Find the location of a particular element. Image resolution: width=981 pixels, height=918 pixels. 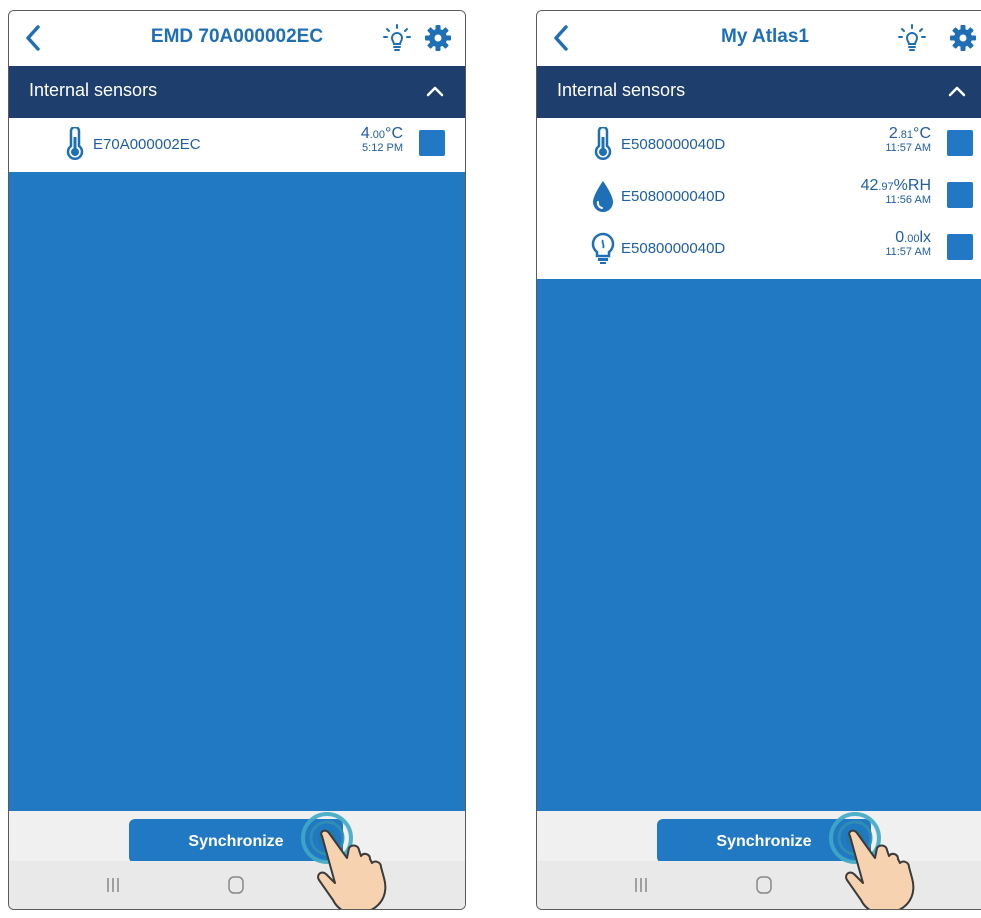

reading-decimal: .97 is located at coordinates (886, 187).